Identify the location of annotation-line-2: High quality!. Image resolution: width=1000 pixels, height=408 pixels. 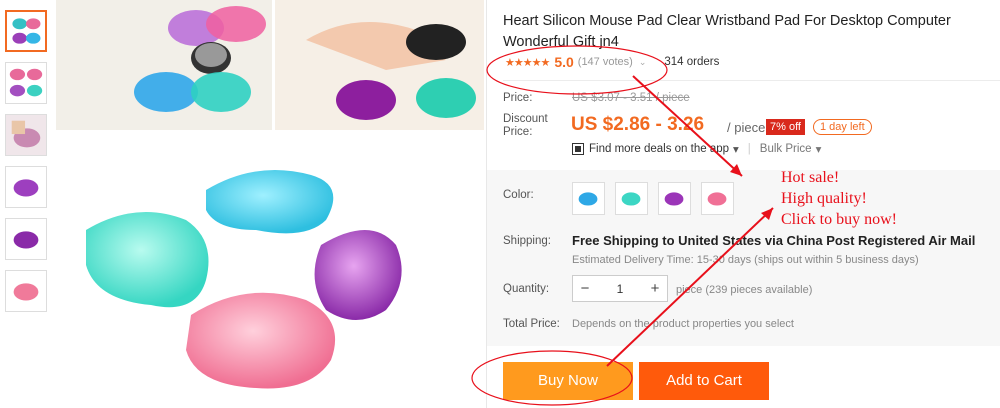
(824, 198).